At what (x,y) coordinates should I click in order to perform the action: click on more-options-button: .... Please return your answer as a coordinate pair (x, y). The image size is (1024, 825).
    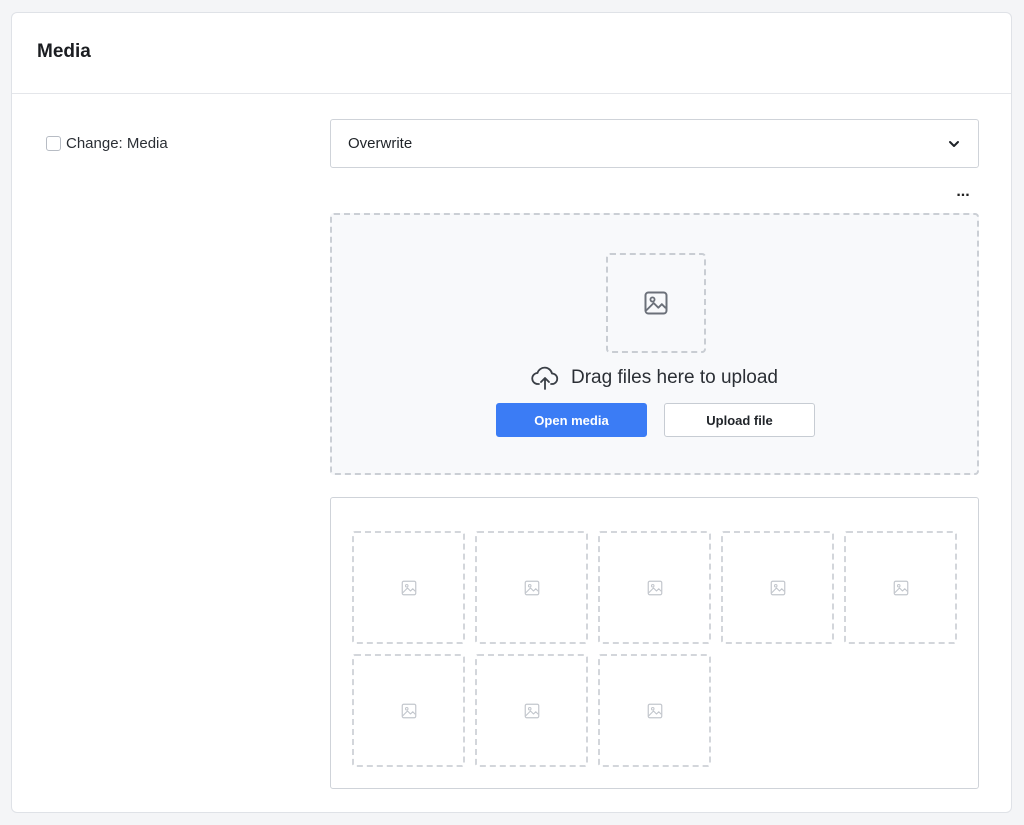
    Looking at the image, I should click on (963, 192).